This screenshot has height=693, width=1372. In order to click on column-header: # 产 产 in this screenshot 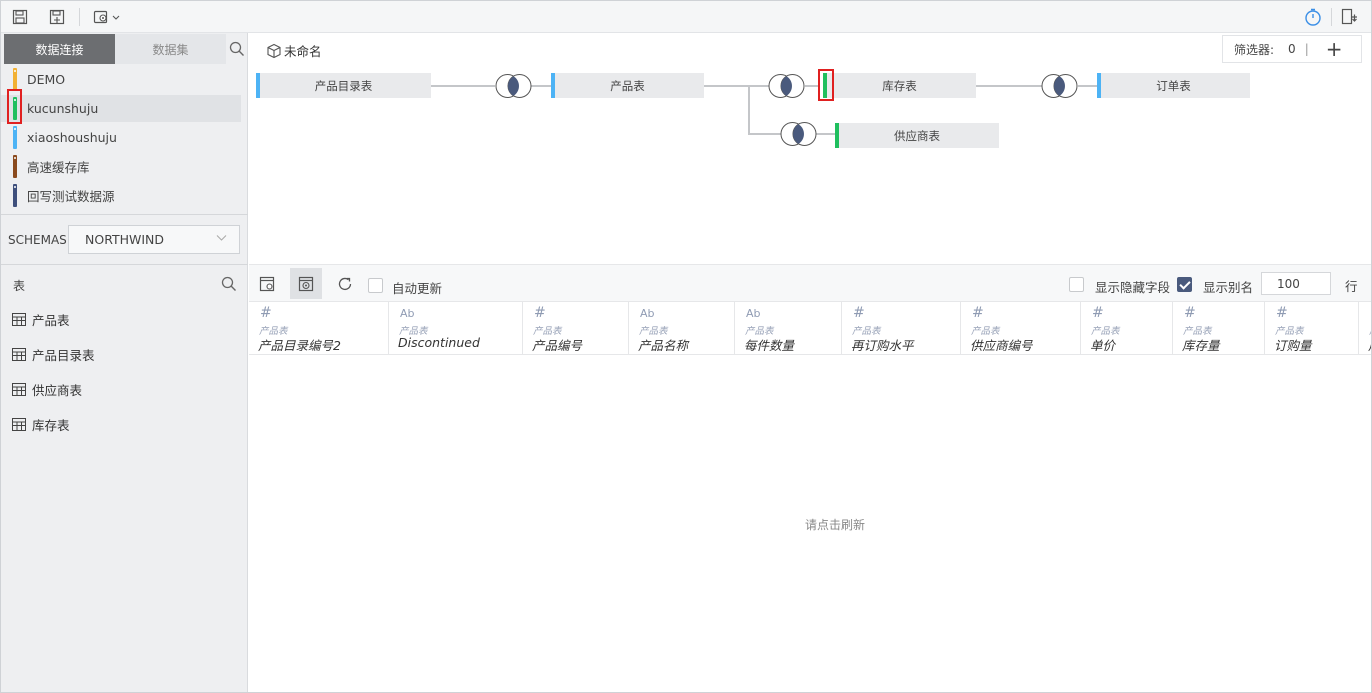, I will do `click(1365, 328)`.